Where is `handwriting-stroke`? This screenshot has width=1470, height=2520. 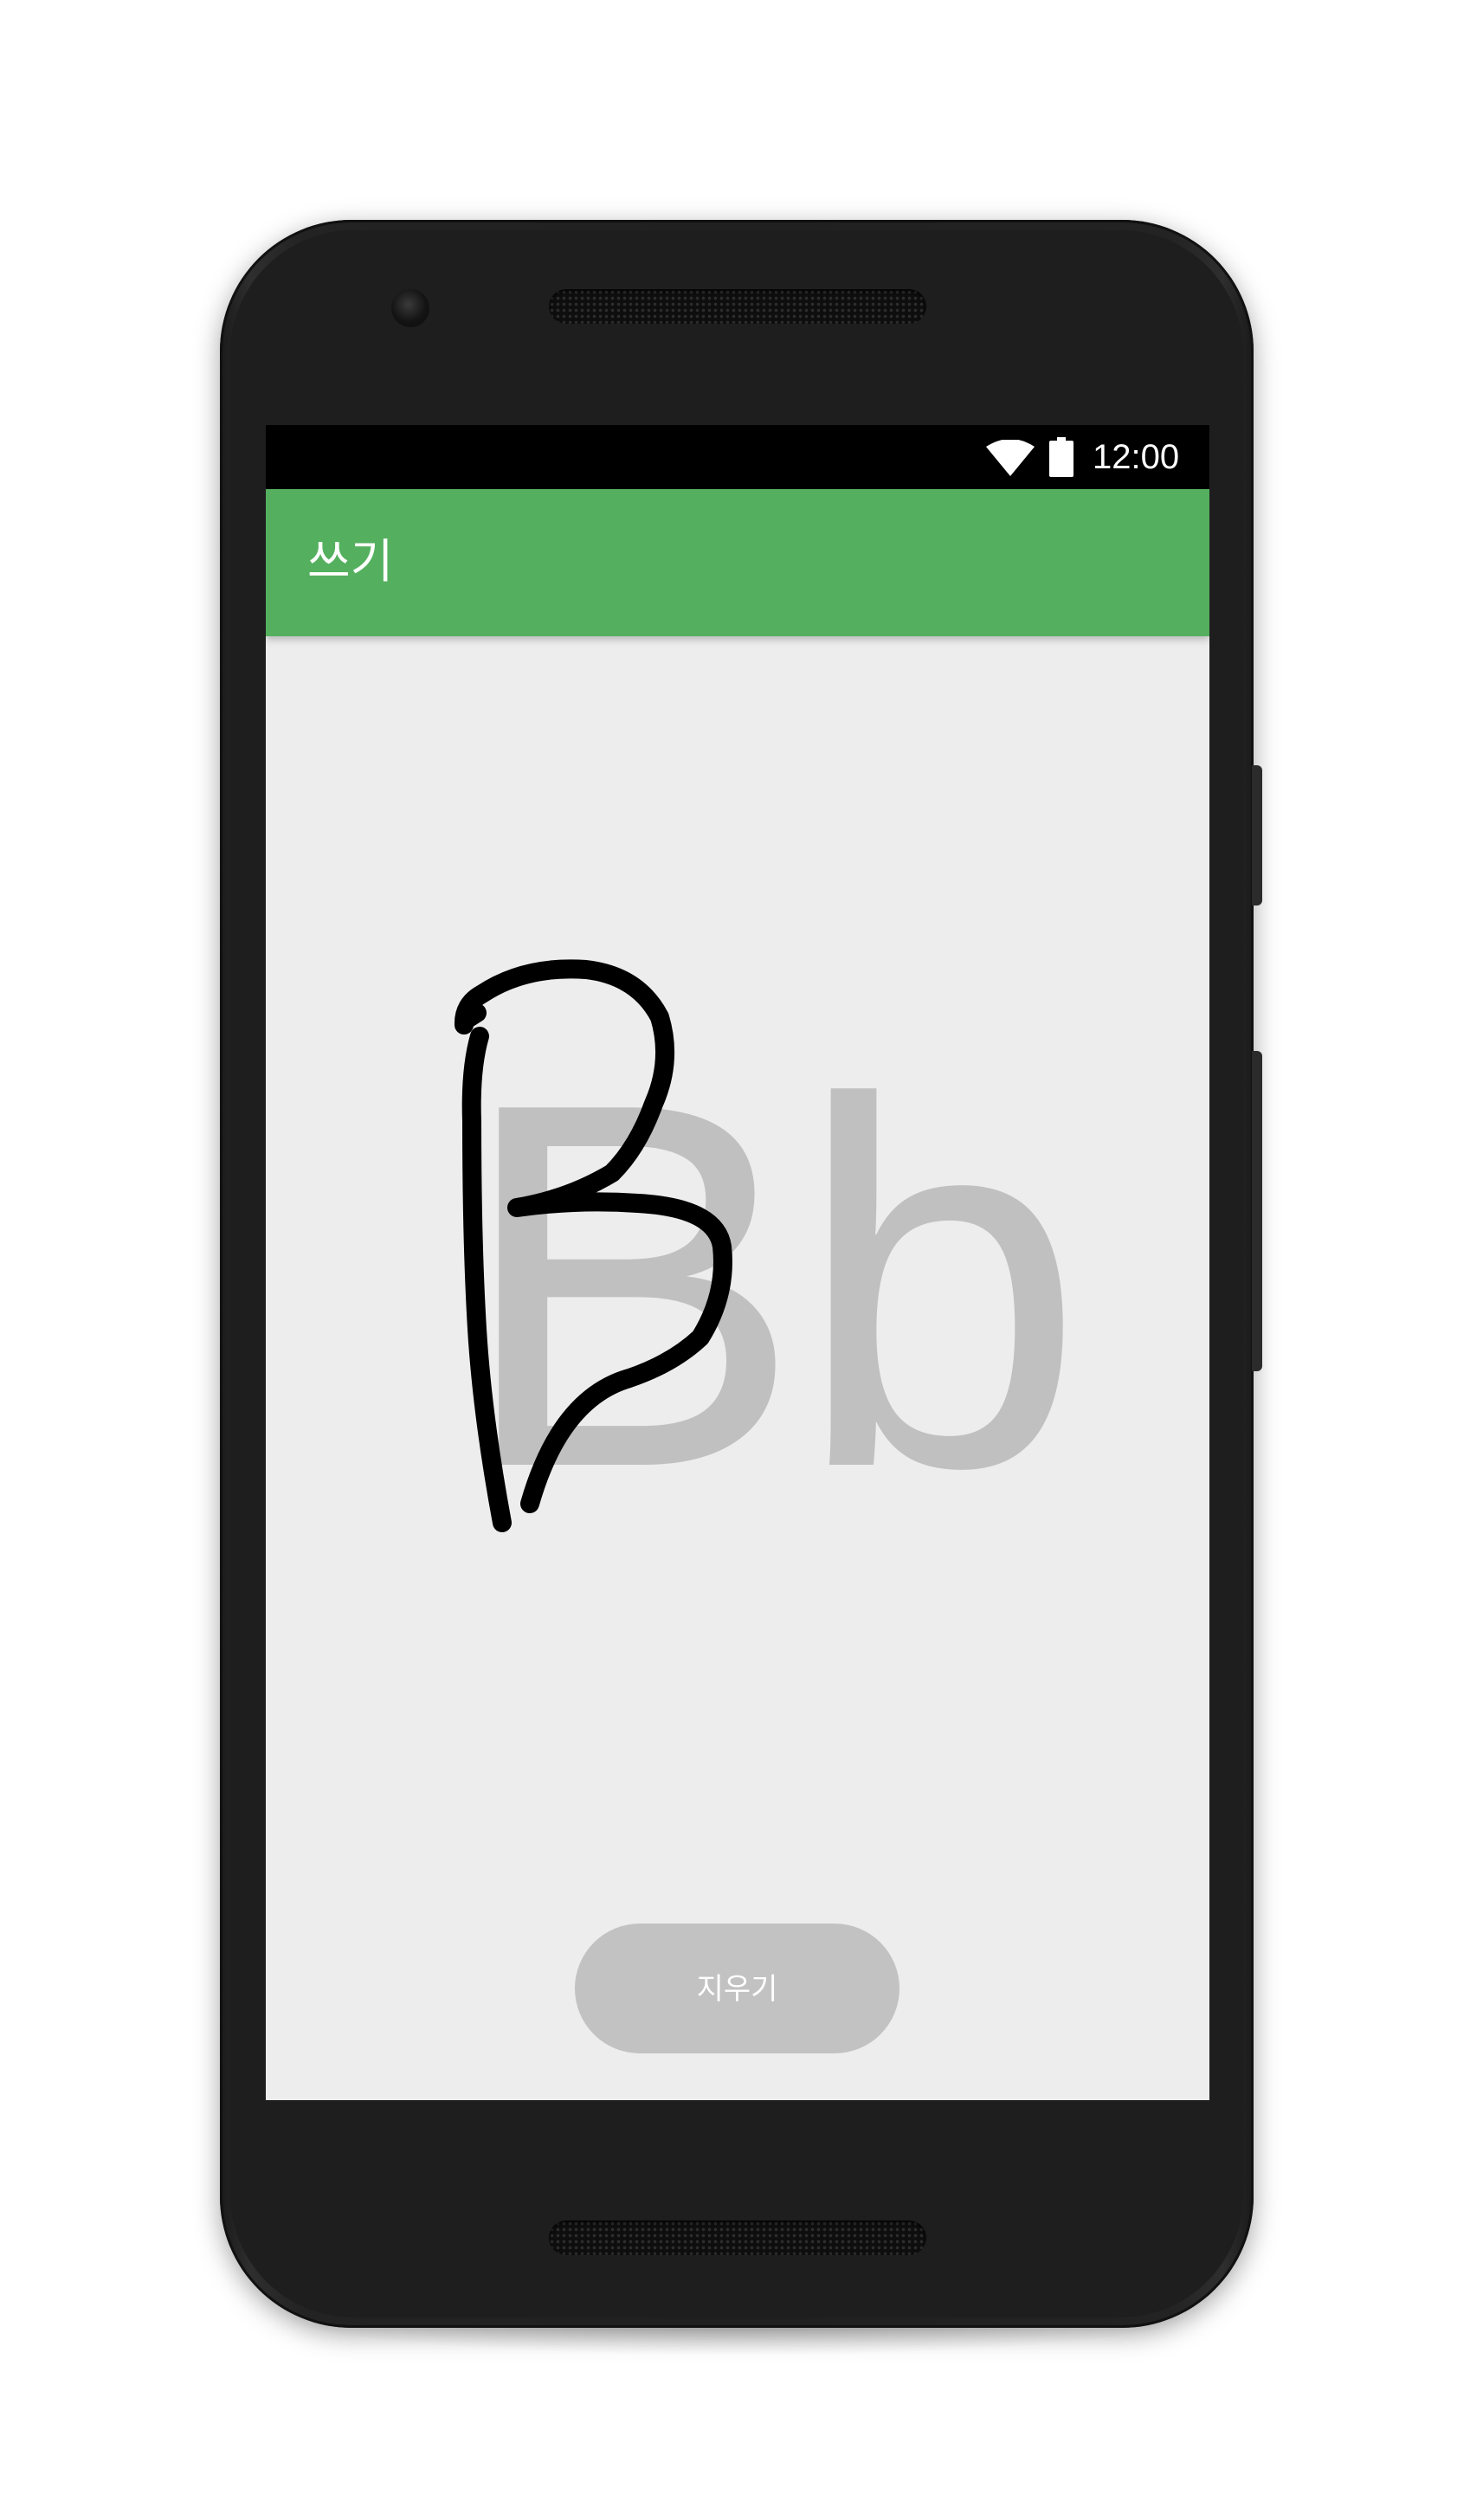
handwriting-stroke is located at coordinates (594, 1245).